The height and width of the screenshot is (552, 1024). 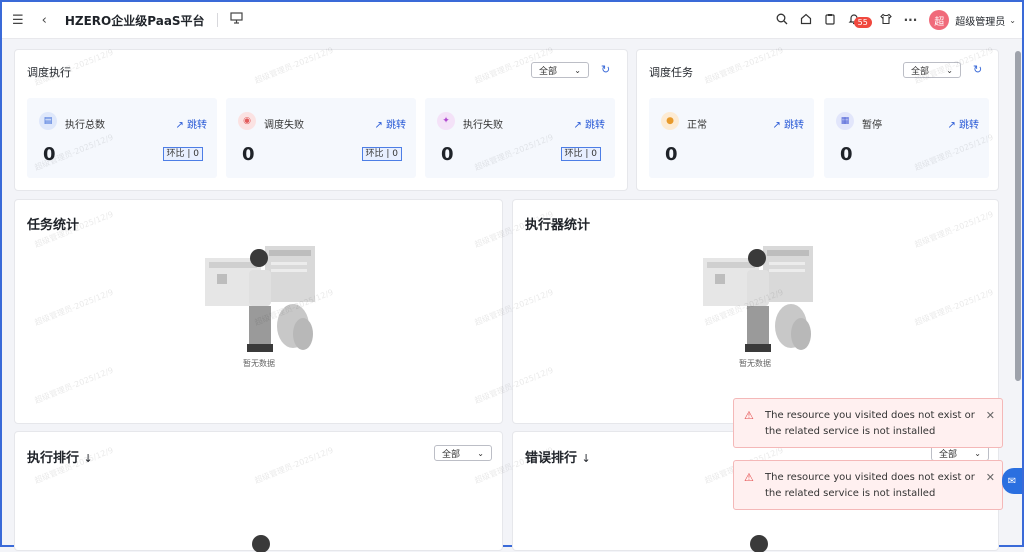 I want to click on notification-badge: 55, so click(x=862, y=22).